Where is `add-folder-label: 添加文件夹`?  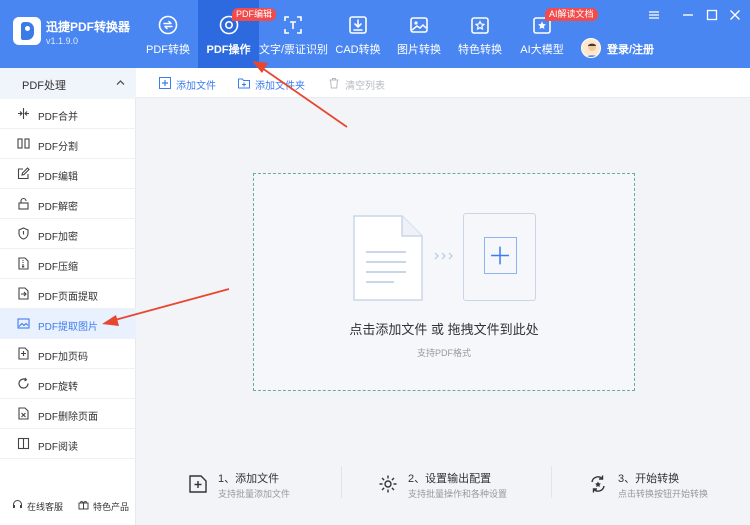 add-folder-label: 添加文件夹 is located at coordinates (280, 86).